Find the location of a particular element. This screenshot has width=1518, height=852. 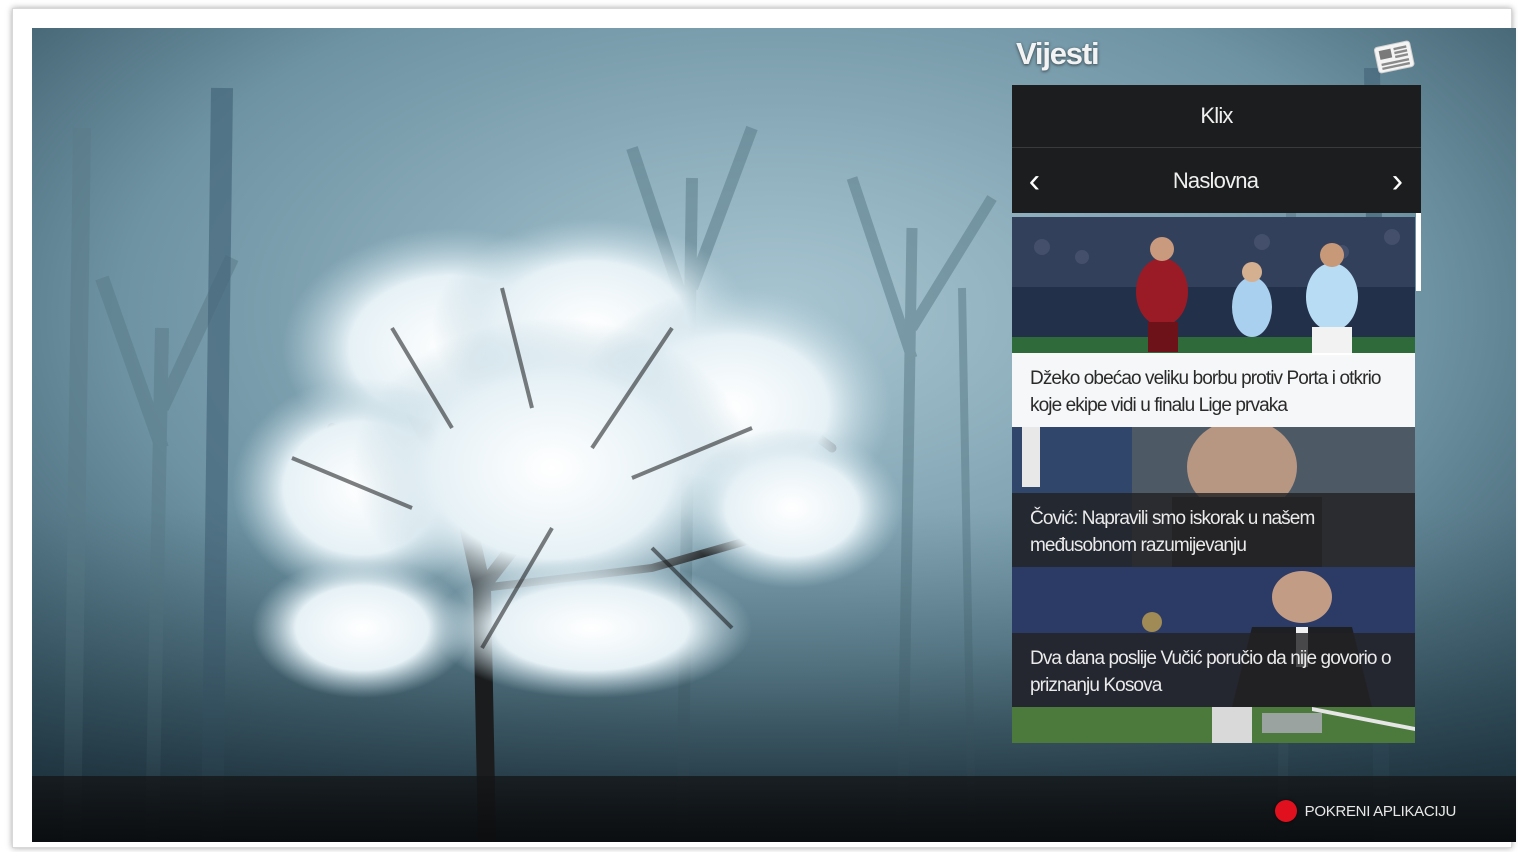

category-selector: ‹ Naslovna › is located at coordinates (1216, 180).